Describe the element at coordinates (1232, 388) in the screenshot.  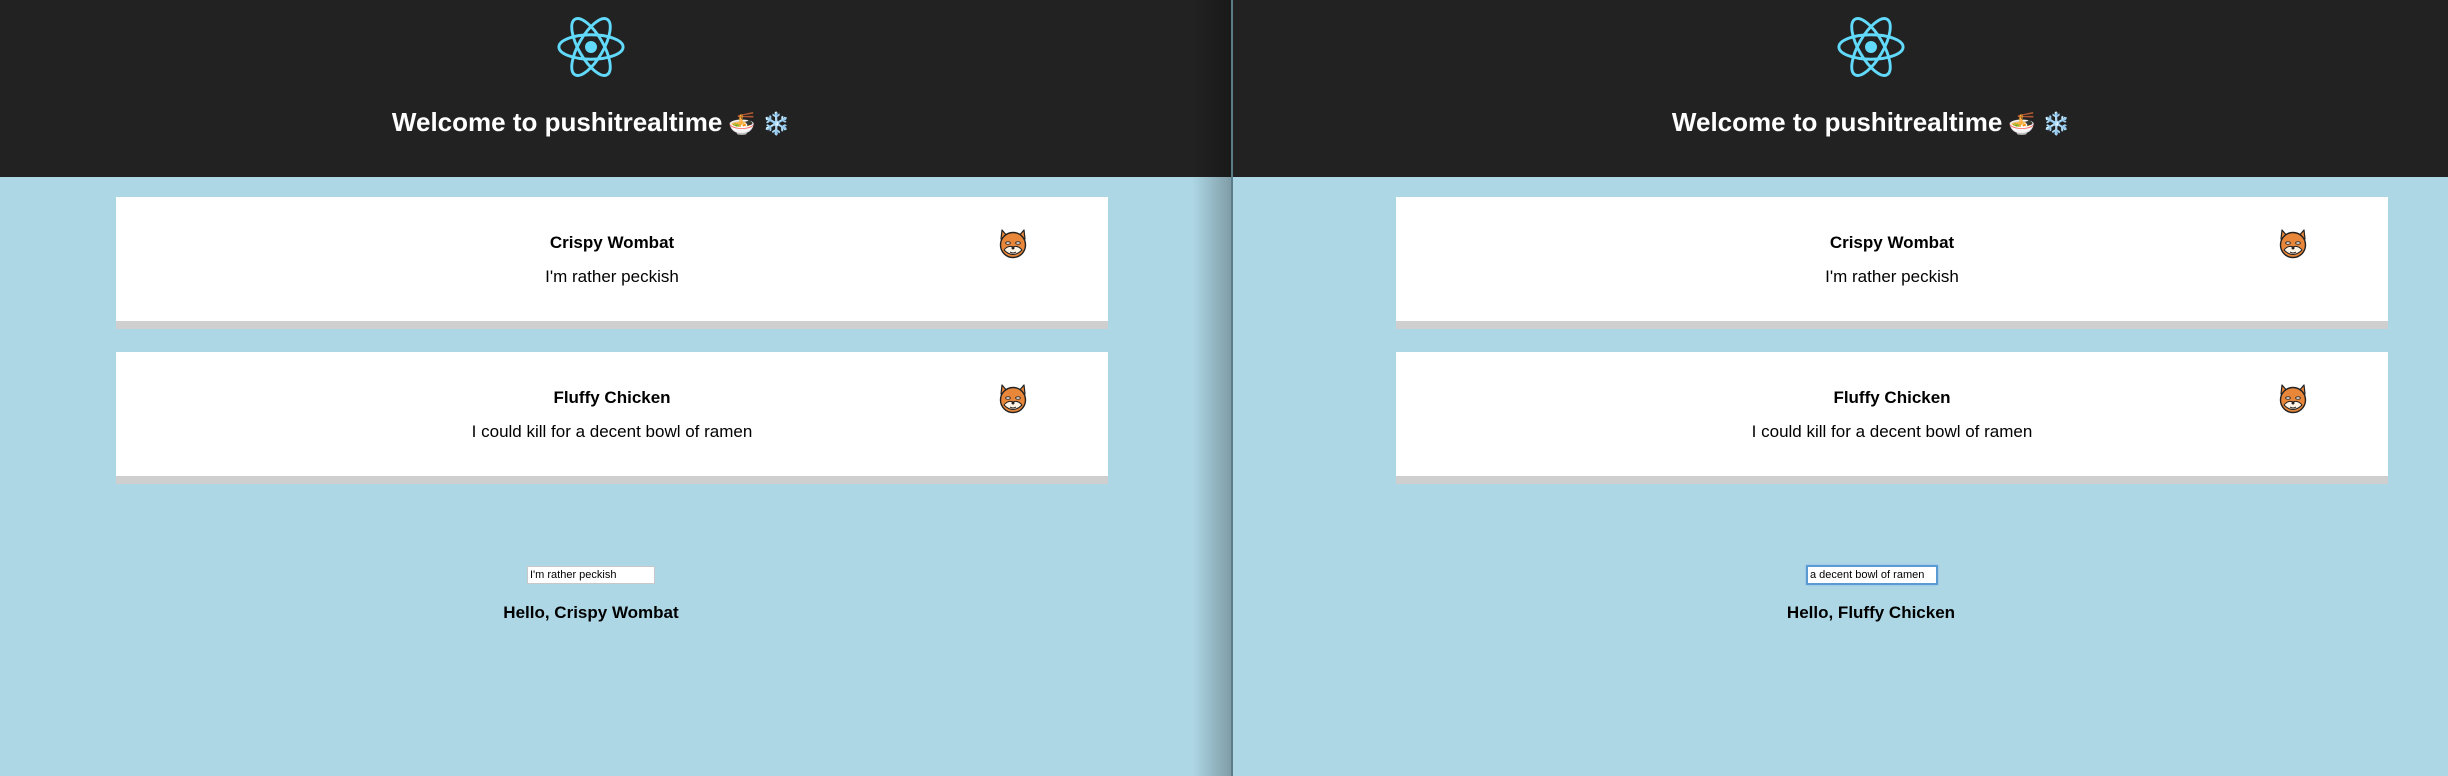
I see `window-divider` at that location.